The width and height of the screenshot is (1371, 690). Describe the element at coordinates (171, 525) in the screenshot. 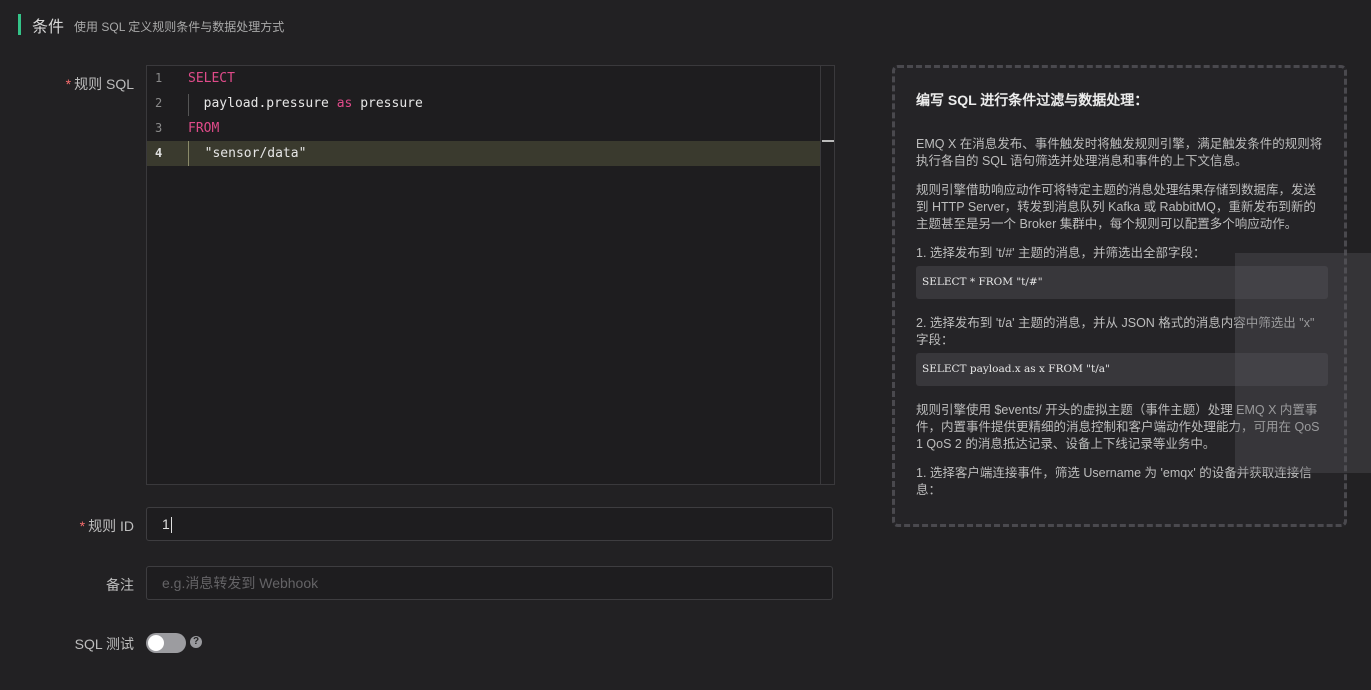

I see `text-caret` at that location.